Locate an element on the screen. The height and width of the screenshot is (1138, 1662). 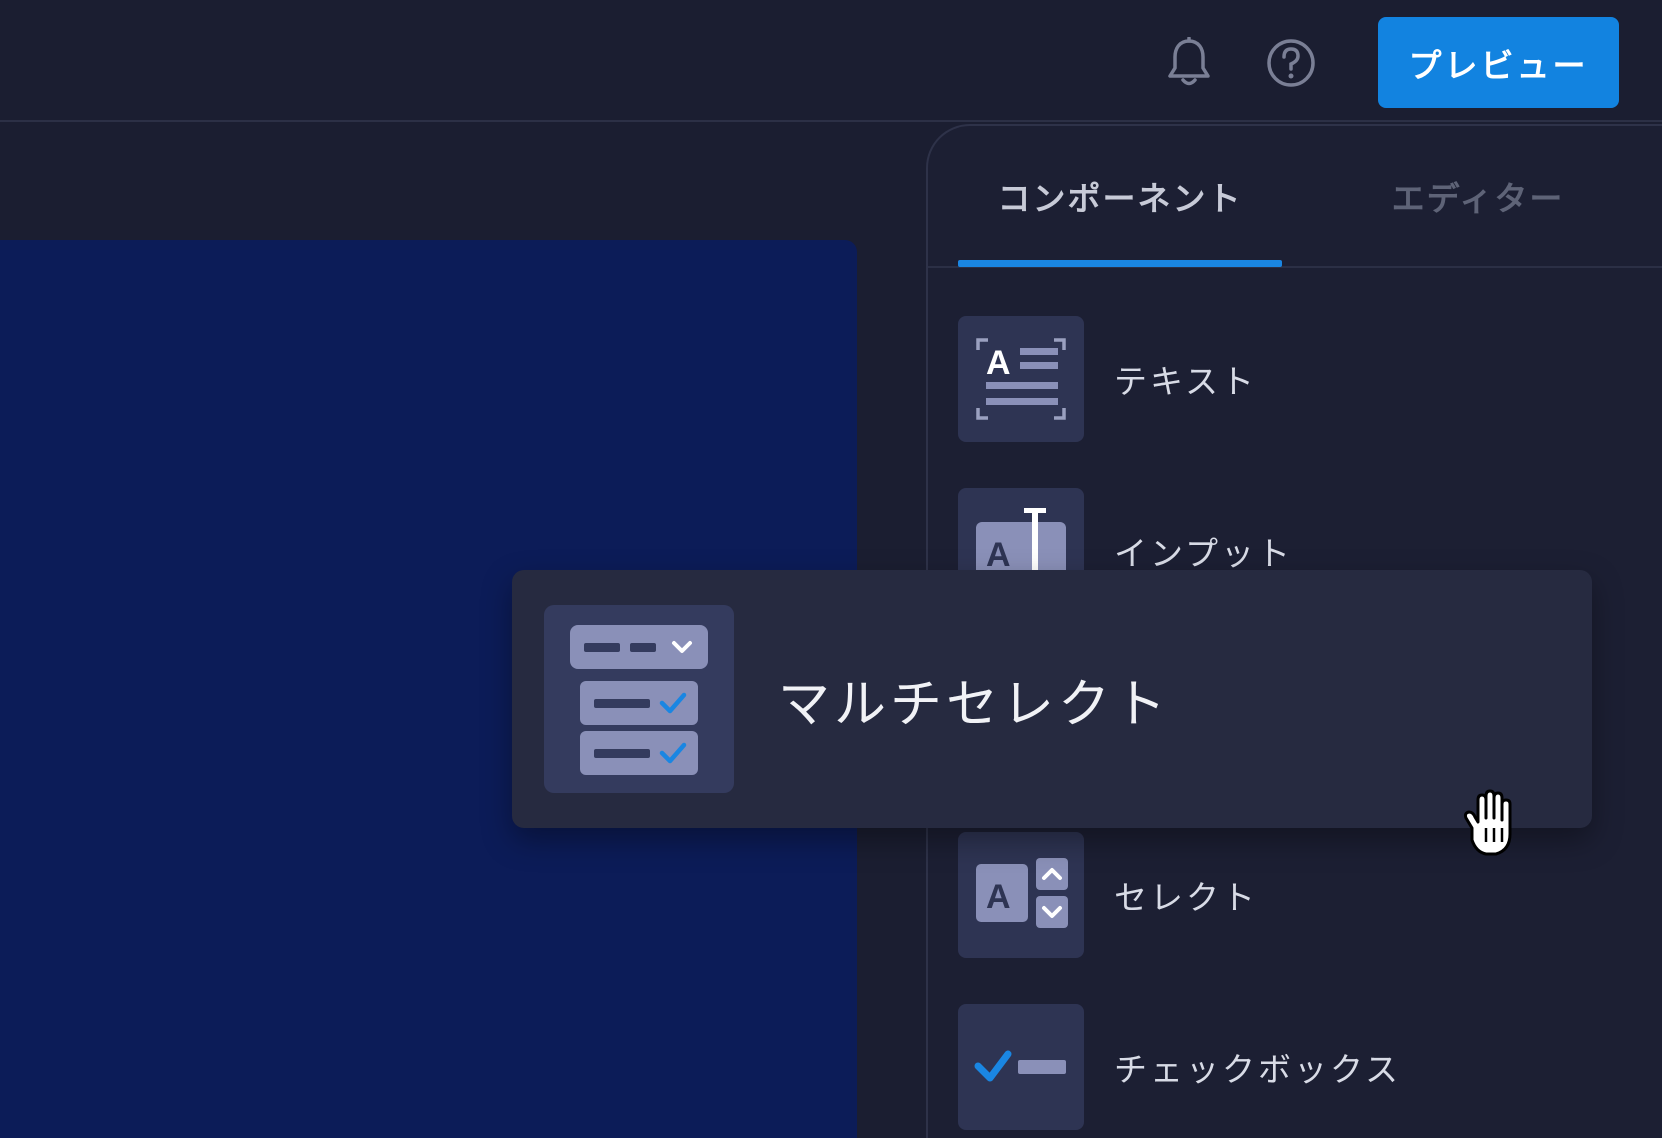
preview-button: プレビュー is located at coordinates (1498, 62).